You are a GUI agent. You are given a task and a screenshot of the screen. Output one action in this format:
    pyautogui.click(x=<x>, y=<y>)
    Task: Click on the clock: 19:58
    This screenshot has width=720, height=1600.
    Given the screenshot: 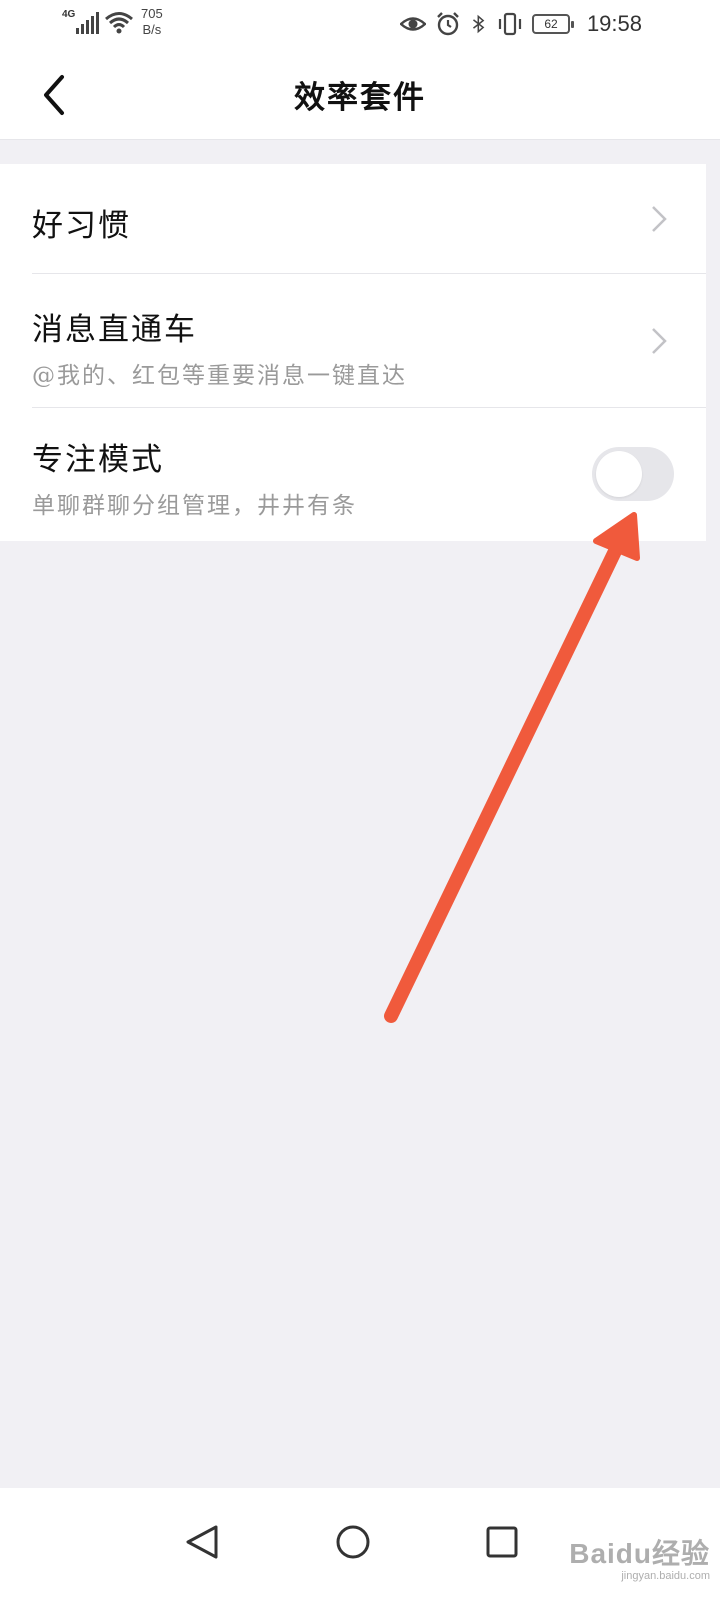 What is the action you would take?
    pyautogui.click(x=614, y=23)
    